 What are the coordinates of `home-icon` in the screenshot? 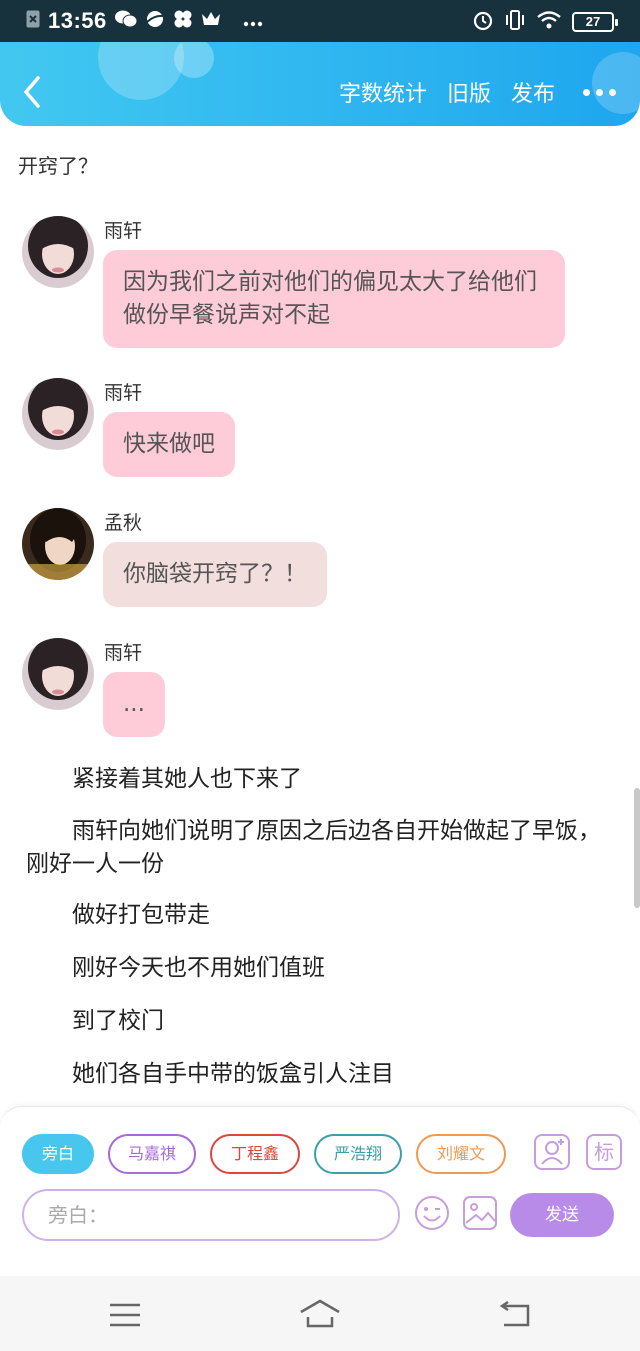 It's located at (320, 1313).